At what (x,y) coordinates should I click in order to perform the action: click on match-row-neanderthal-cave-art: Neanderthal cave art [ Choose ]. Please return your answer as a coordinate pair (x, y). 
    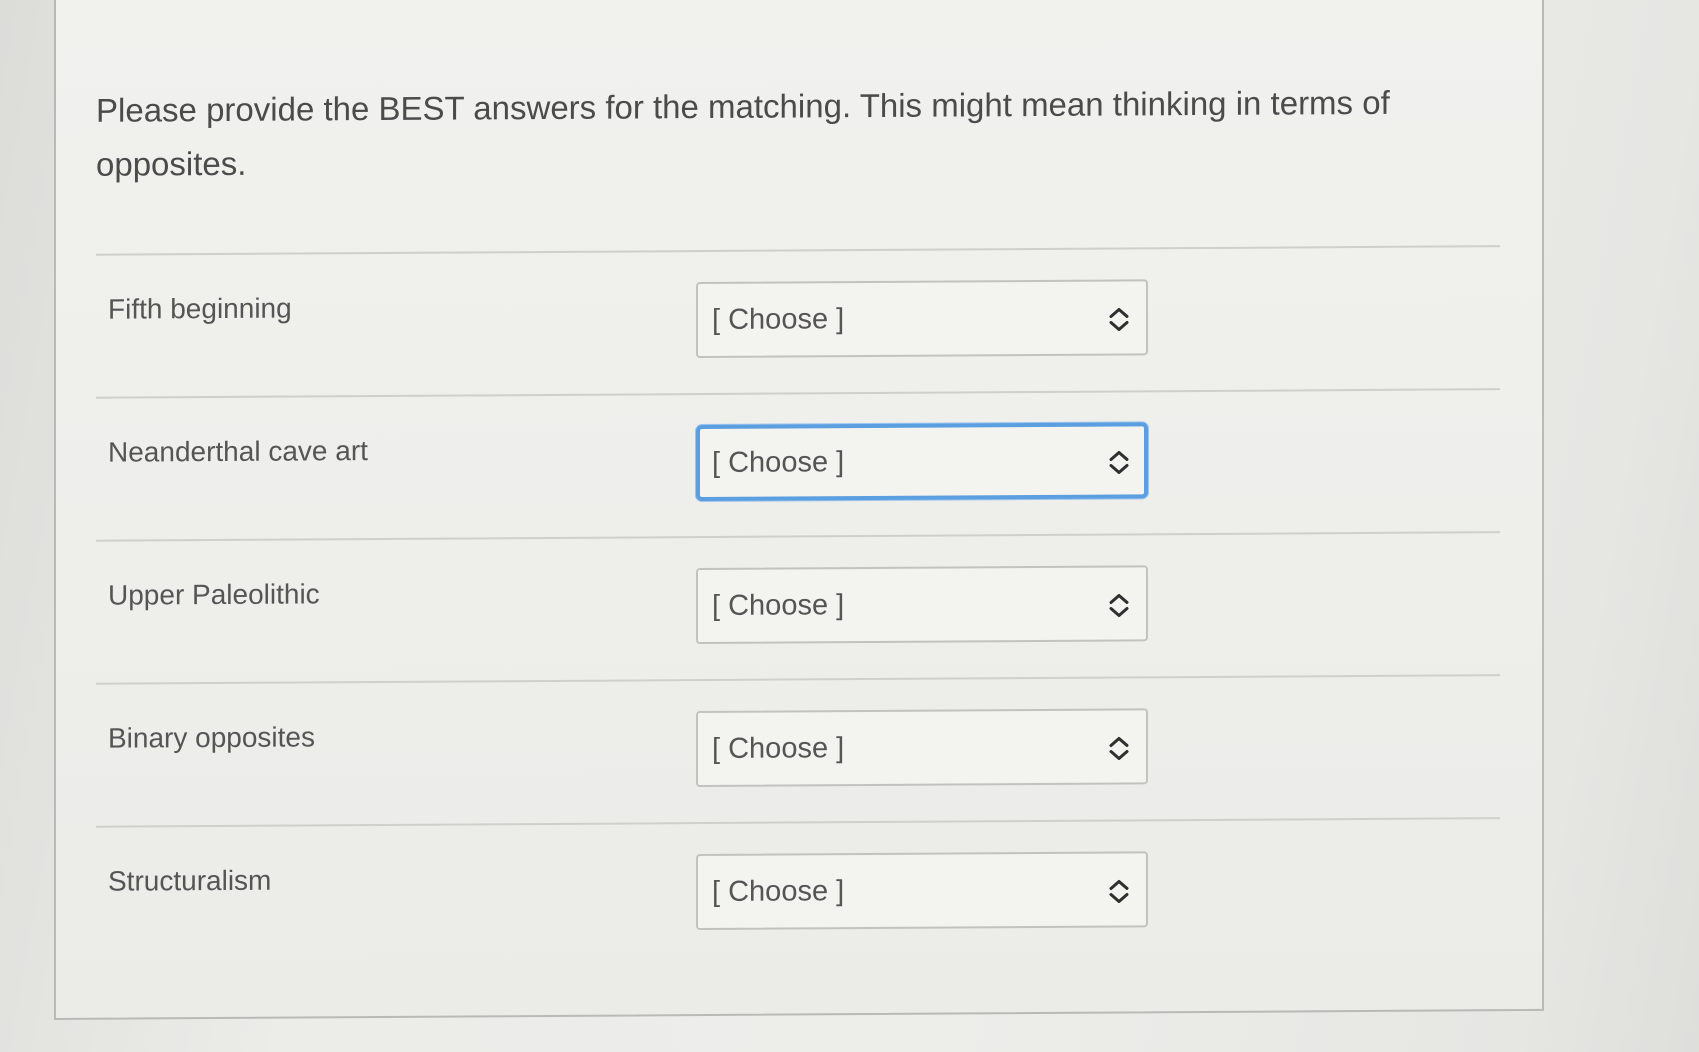
    Looking at the image, I should click on (798, 457).